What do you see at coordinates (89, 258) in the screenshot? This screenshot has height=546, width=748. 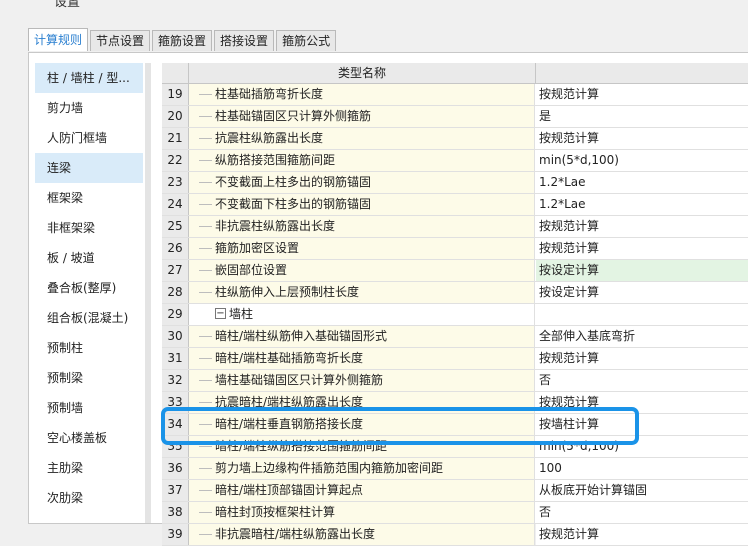 I see `sidebar-item-slab-ramp: 板 / 坡道` at bounding box center [89, 258].